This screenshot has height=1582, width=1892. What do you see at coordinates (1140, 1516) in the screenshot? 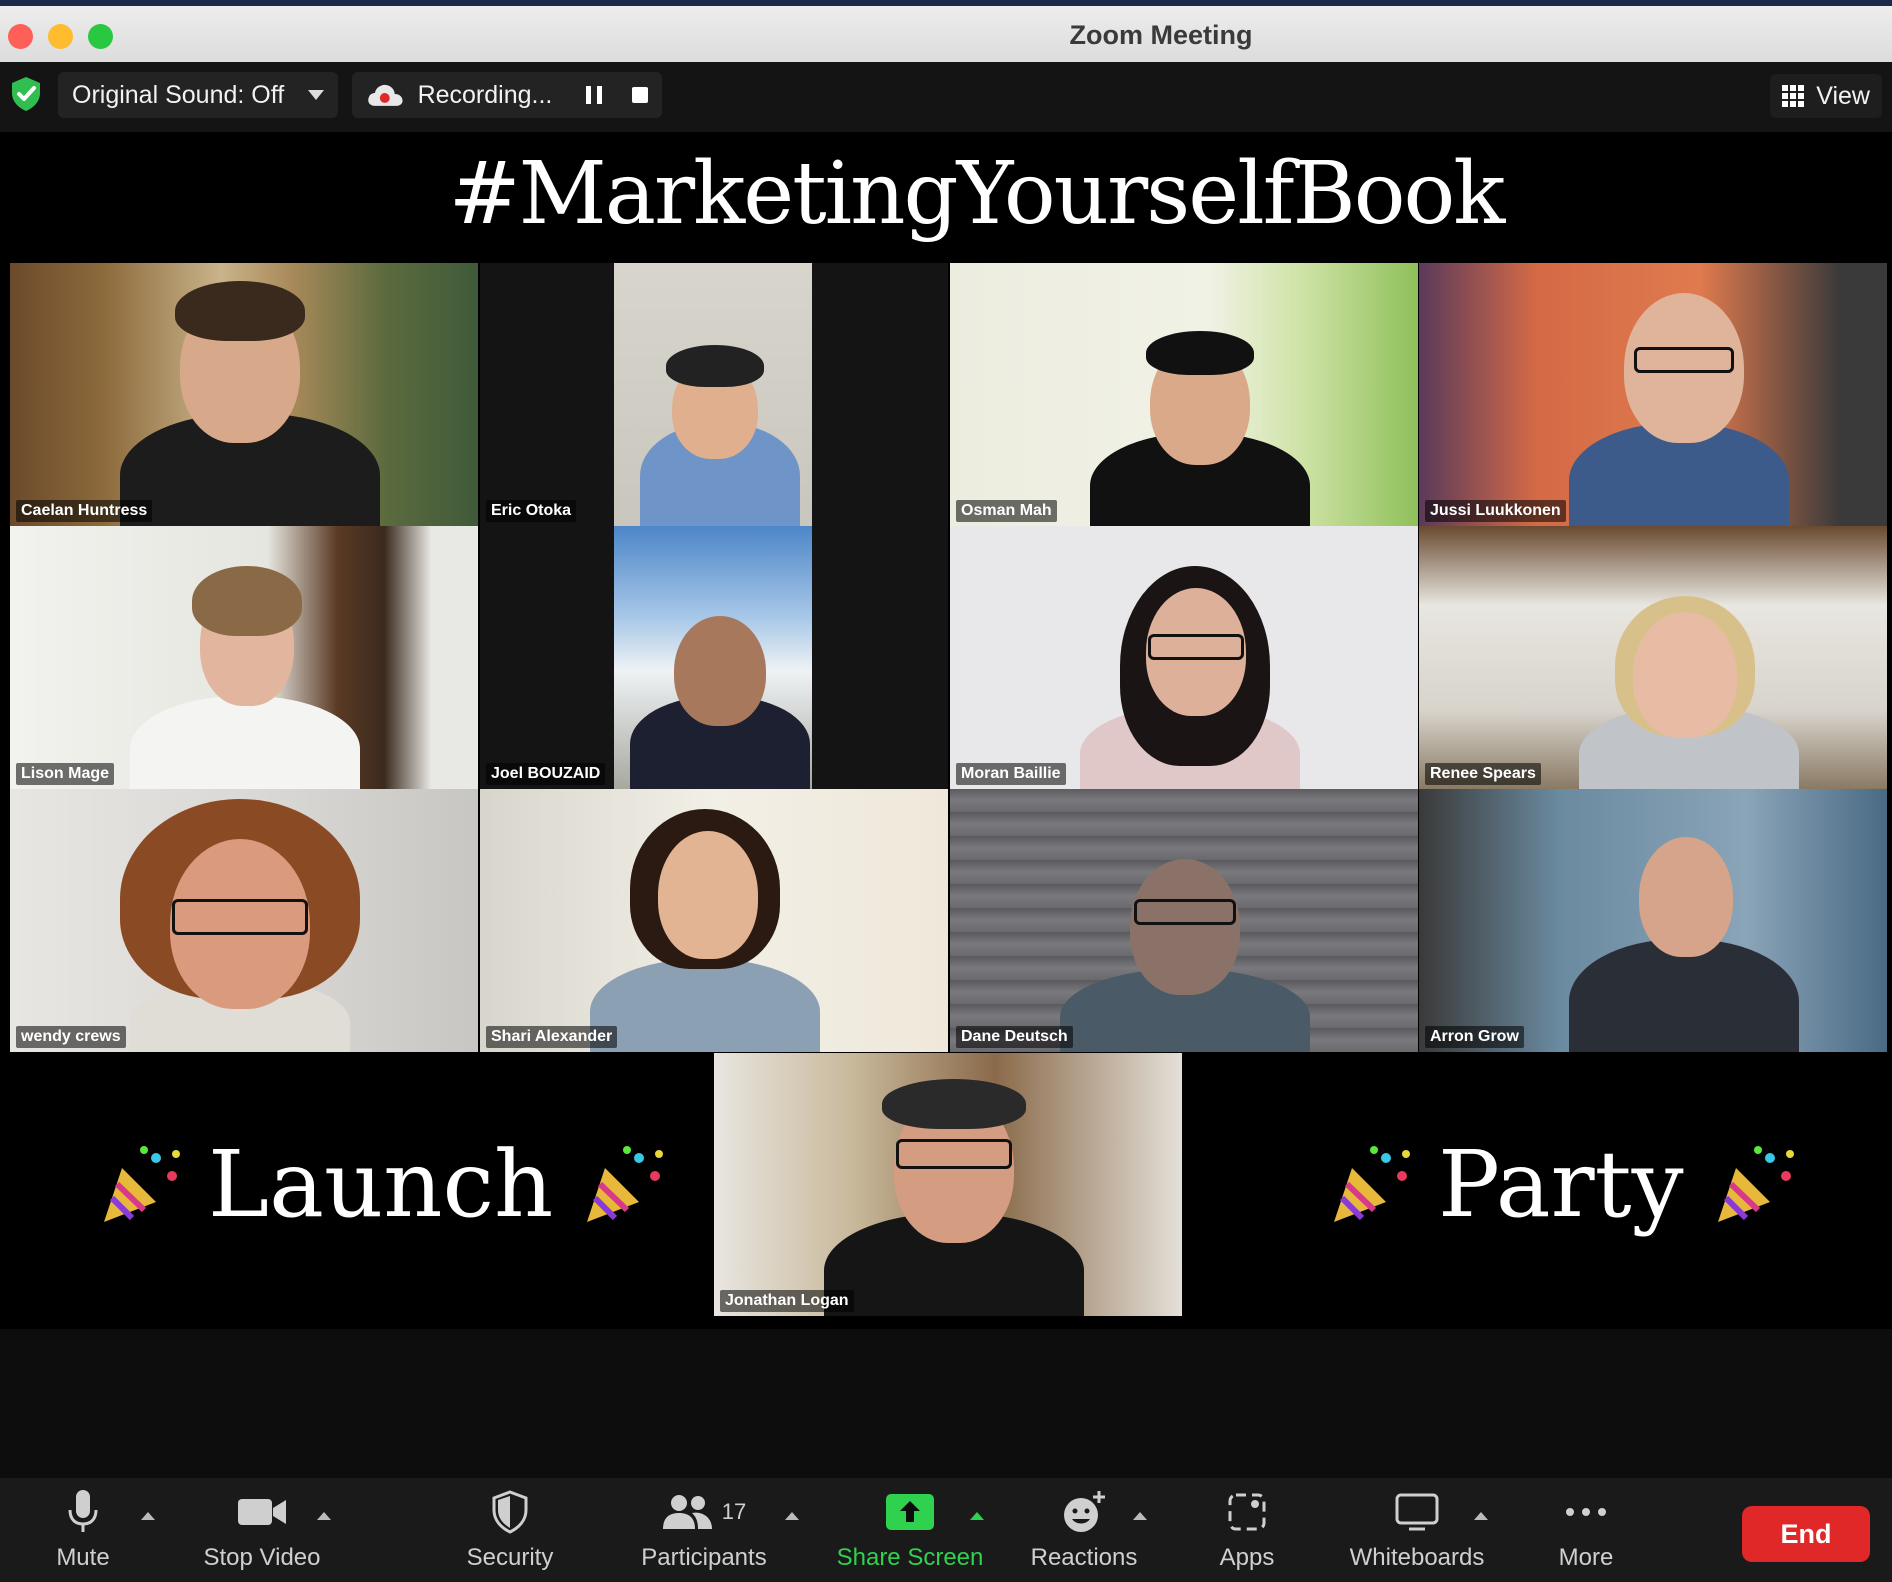
I see `reactions-options-chevron-icon` at bounding box center [1140, 1516].